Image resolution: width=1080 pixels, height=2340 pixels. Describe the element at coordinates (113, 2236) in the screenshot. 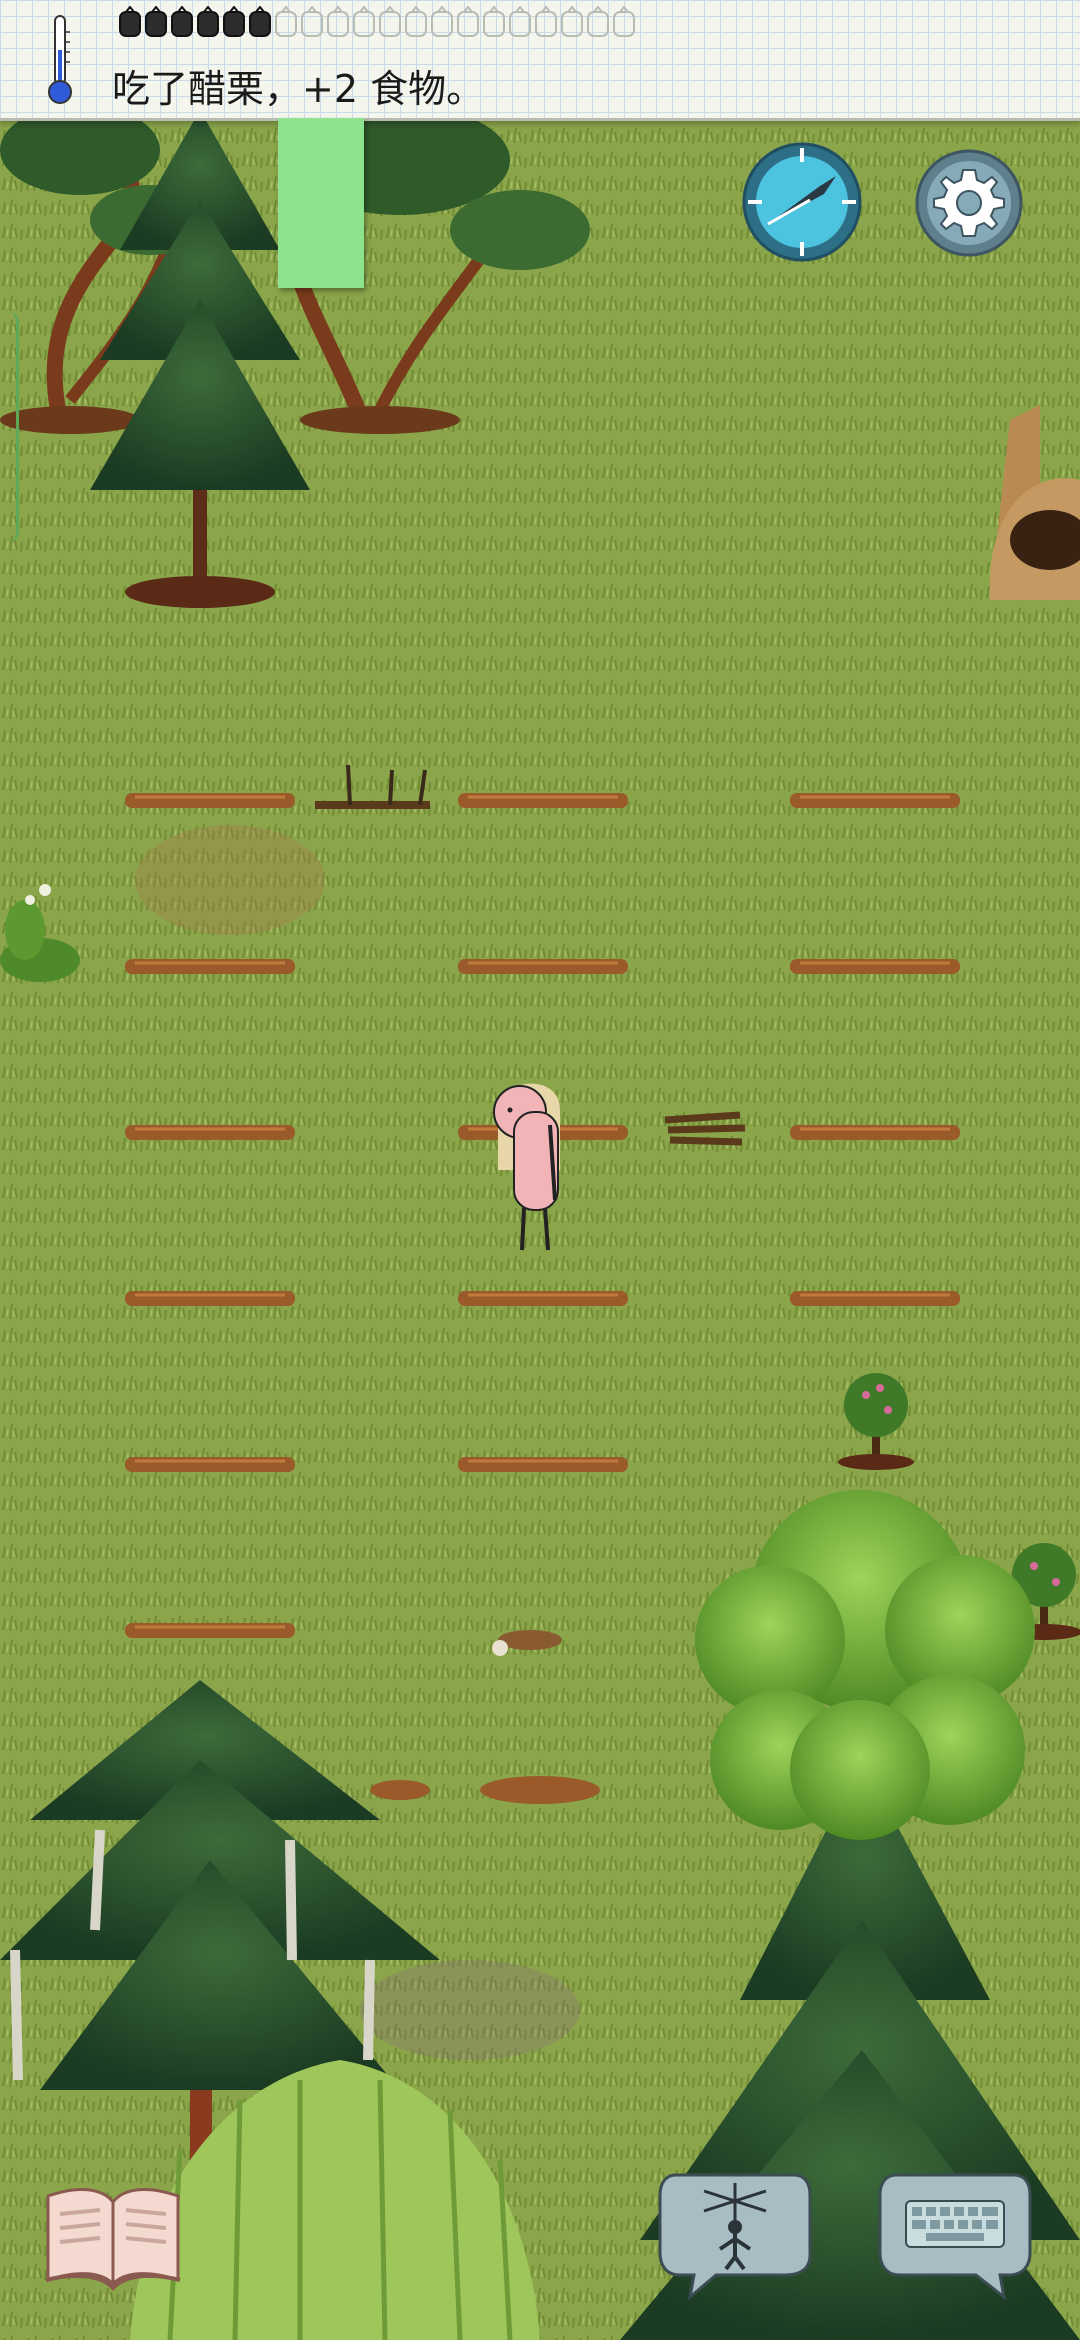

I see `book-icon` at that location.